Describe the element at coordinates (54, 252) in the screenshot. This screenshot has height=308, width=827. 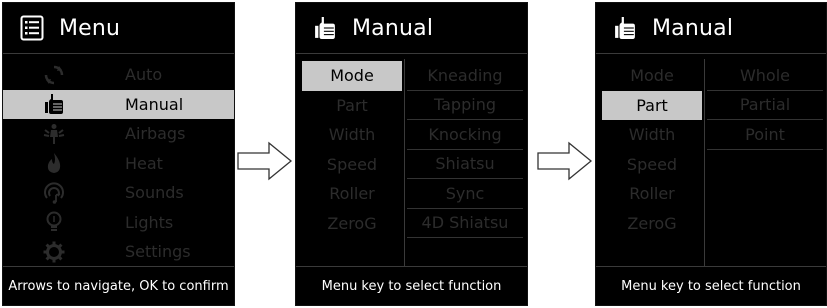
I see `gear-icon` at that location.